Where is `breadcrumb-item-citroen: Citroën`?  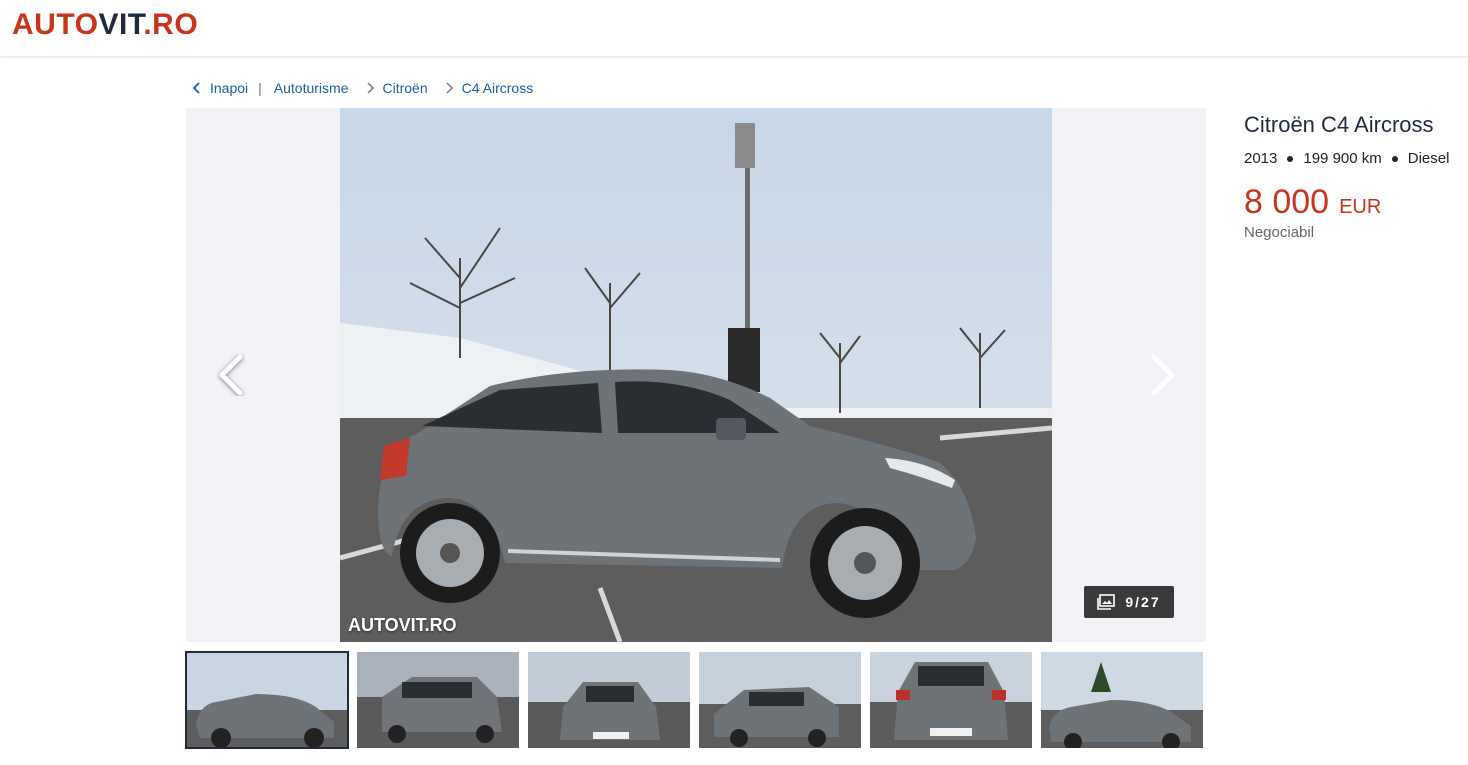 breadcrumb-item-citroen: Citroën is located at coordinates (405, 88).